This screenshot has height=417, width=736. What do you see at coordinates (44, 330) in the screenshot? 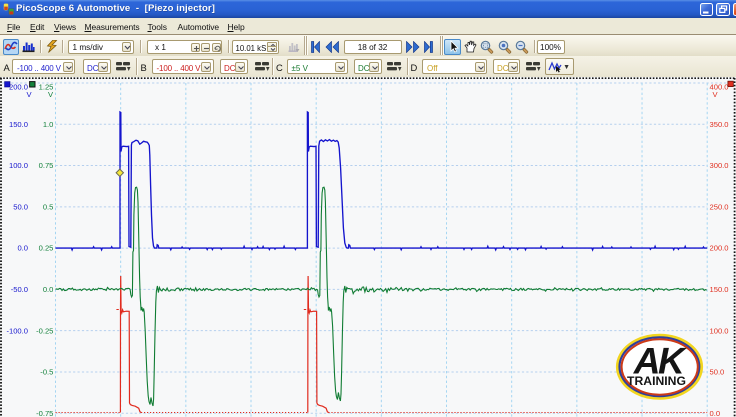
I see `svg-text: -0.25` at bounding box center [44, 330].